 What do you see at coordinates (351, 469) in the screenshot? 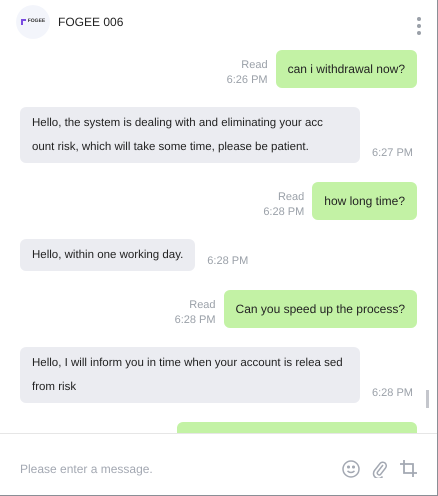
I see `emoji-icon` at bounding box center [351, 469].